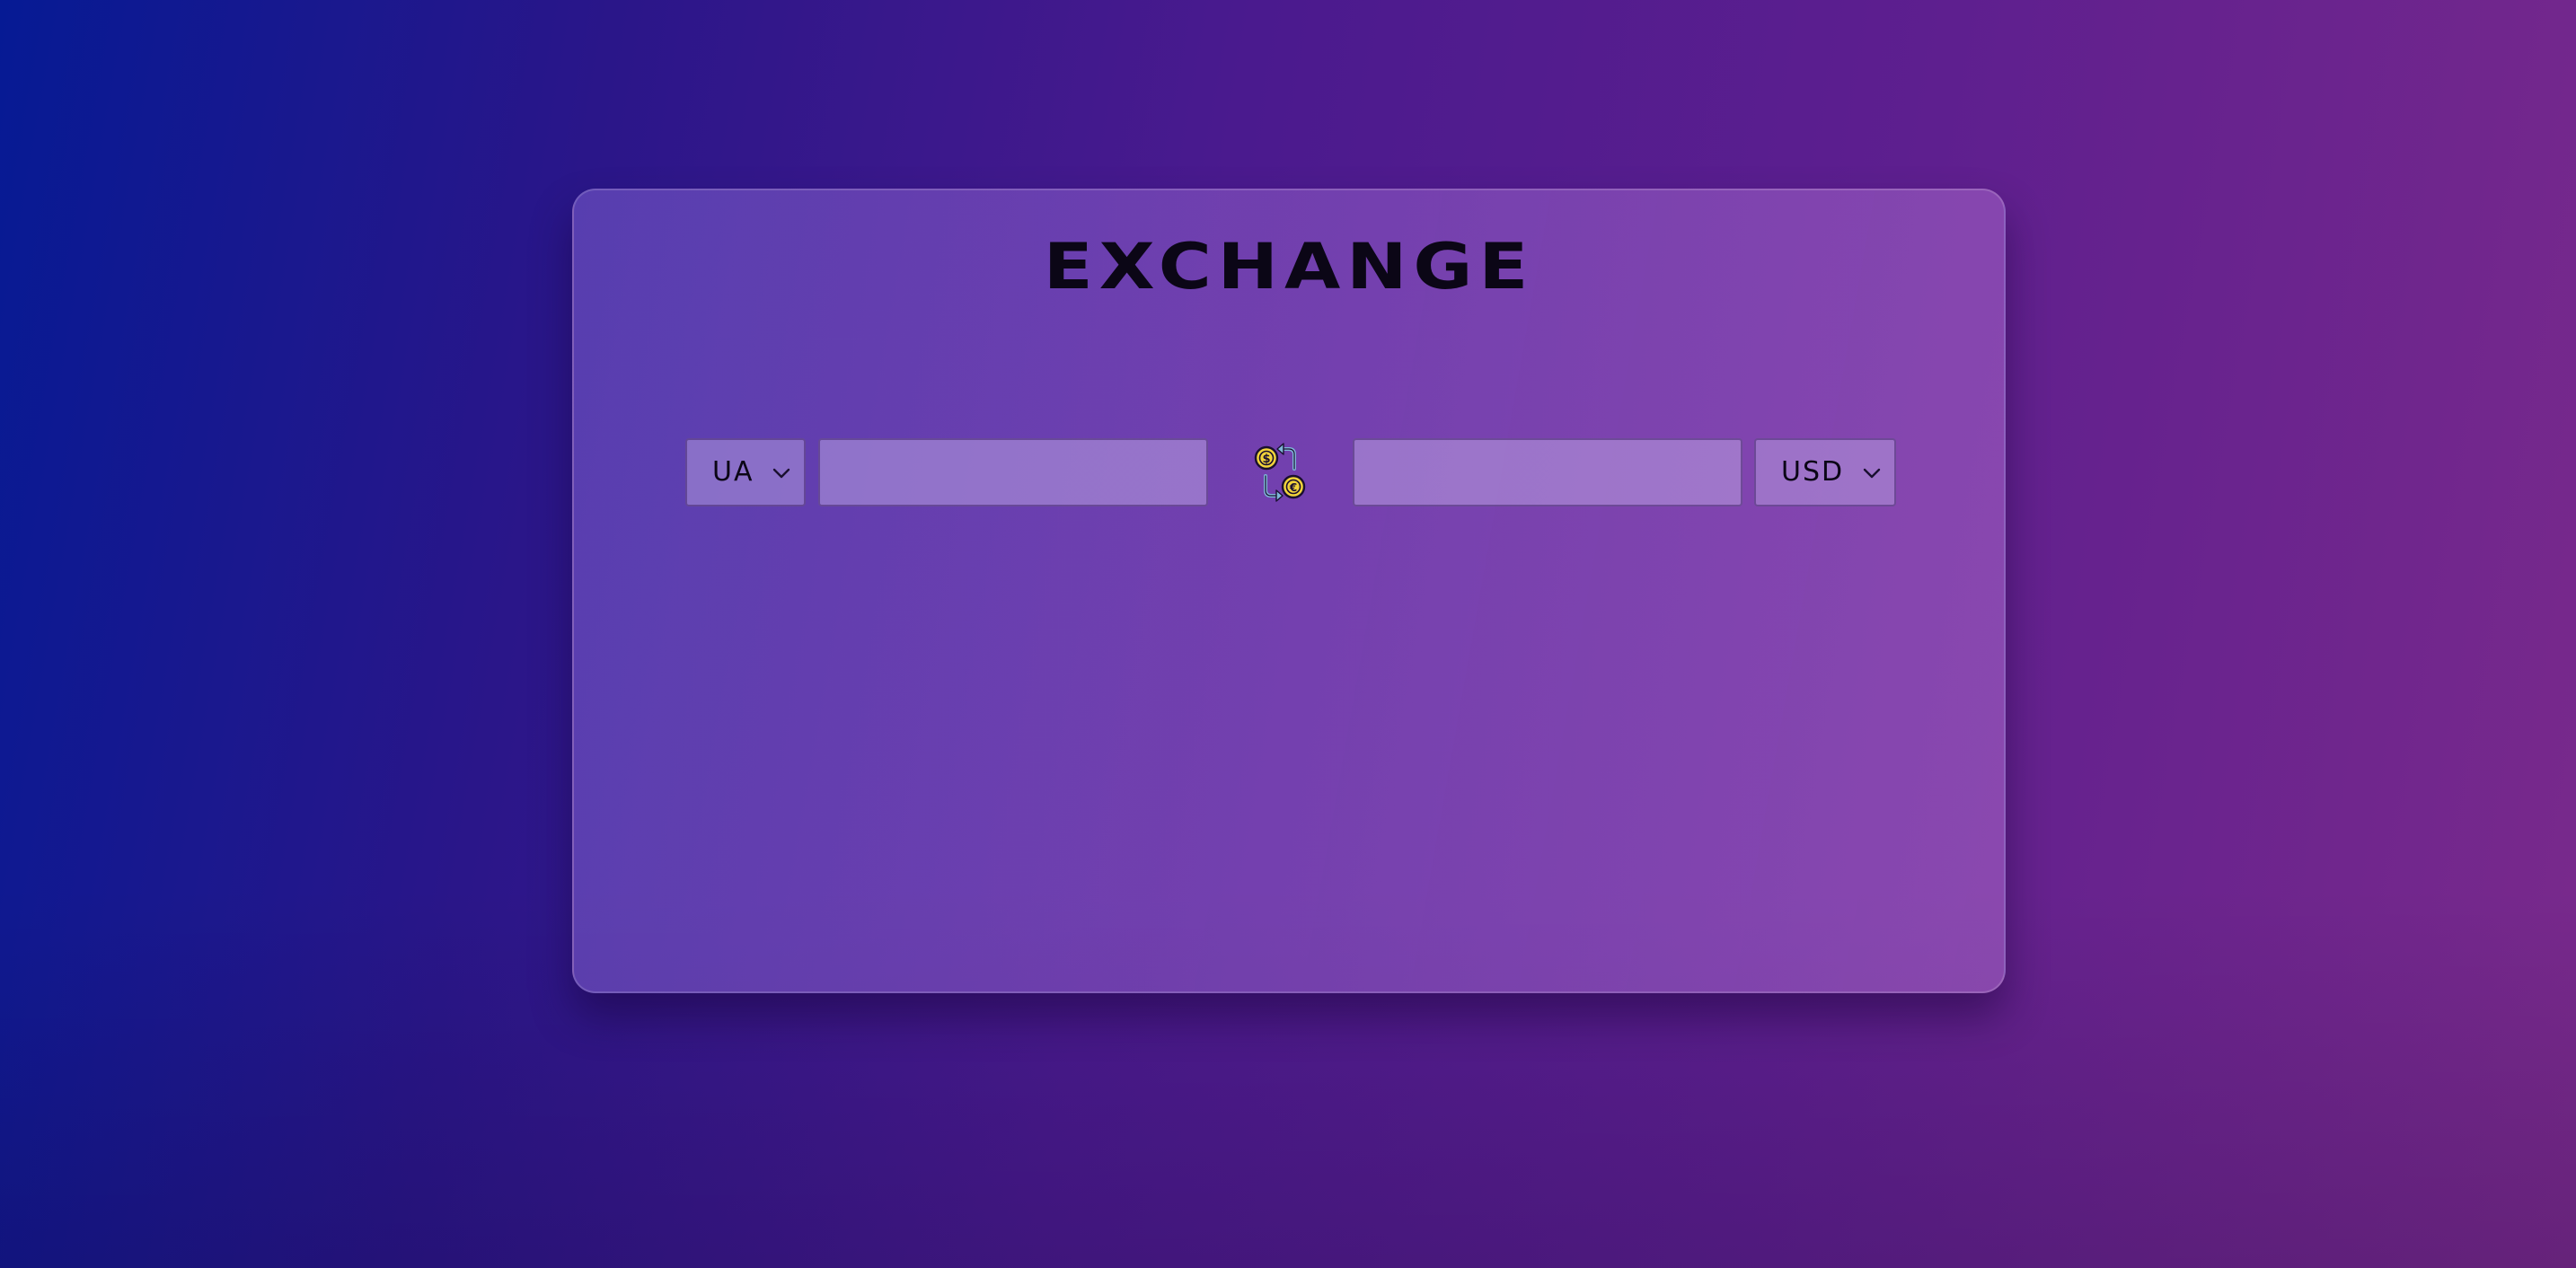  I want to click on to-currency-select: USD, so click(1825, 472).